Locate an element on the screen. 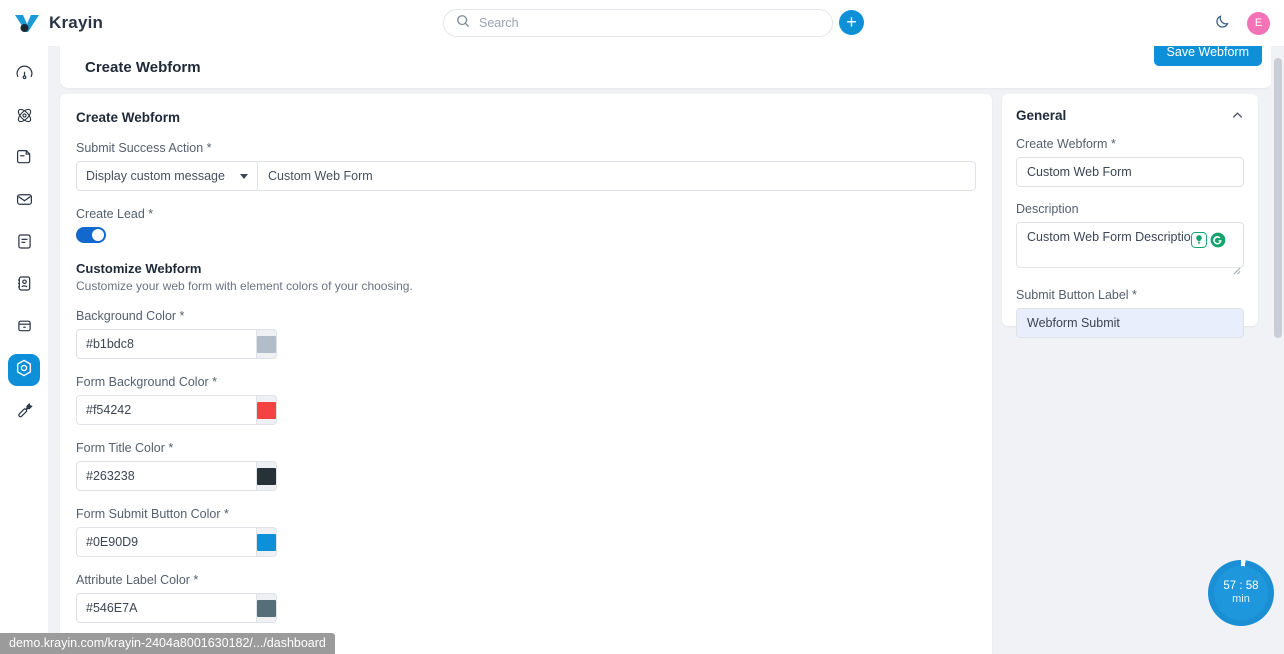  grammarly-icon is located at coordinates (1218, 242).